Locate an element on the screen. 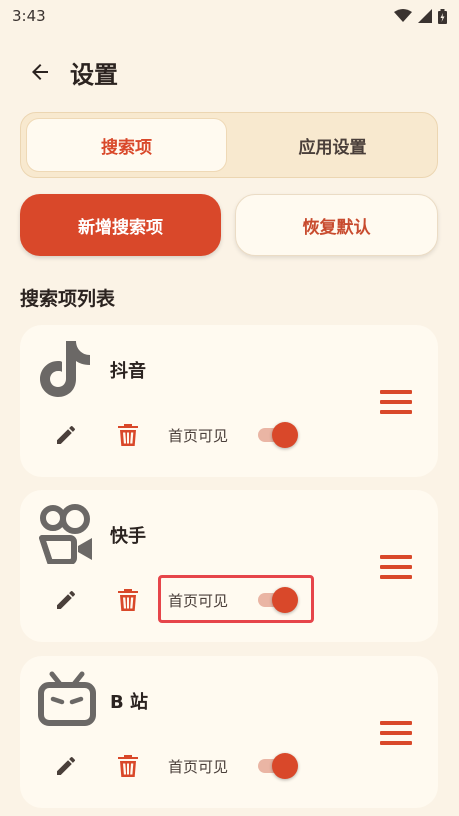 Image resolution: width=459 pixels, height=816 pixels. status-icons is located at coordinates (420, 16).